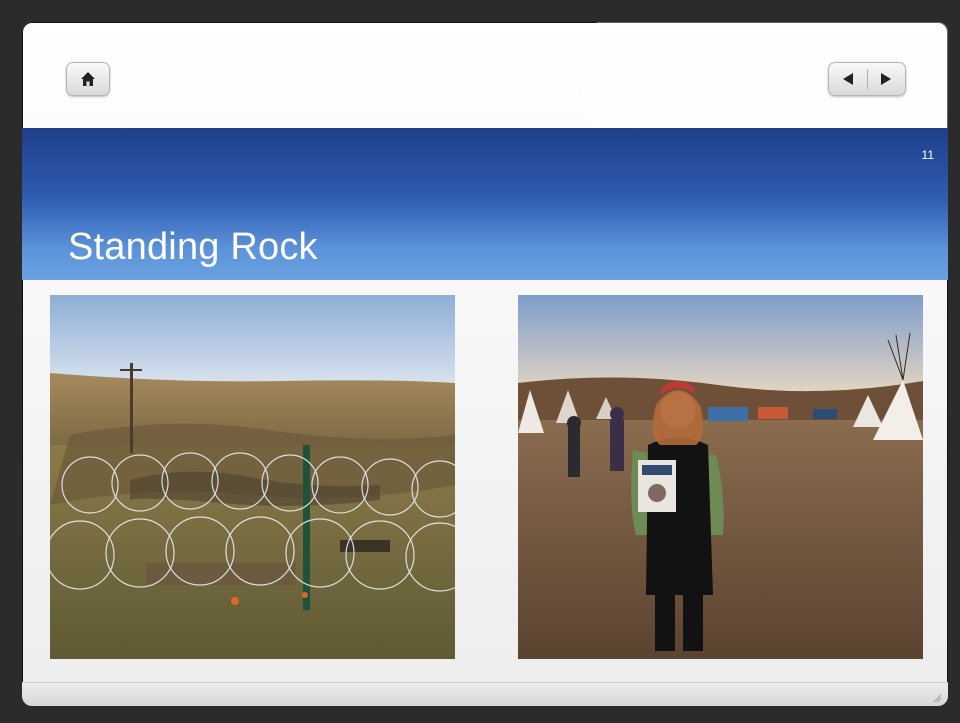 The width and height of the screenshot is (960, 723). I want to click on slide-navigation, so click(867, 79).